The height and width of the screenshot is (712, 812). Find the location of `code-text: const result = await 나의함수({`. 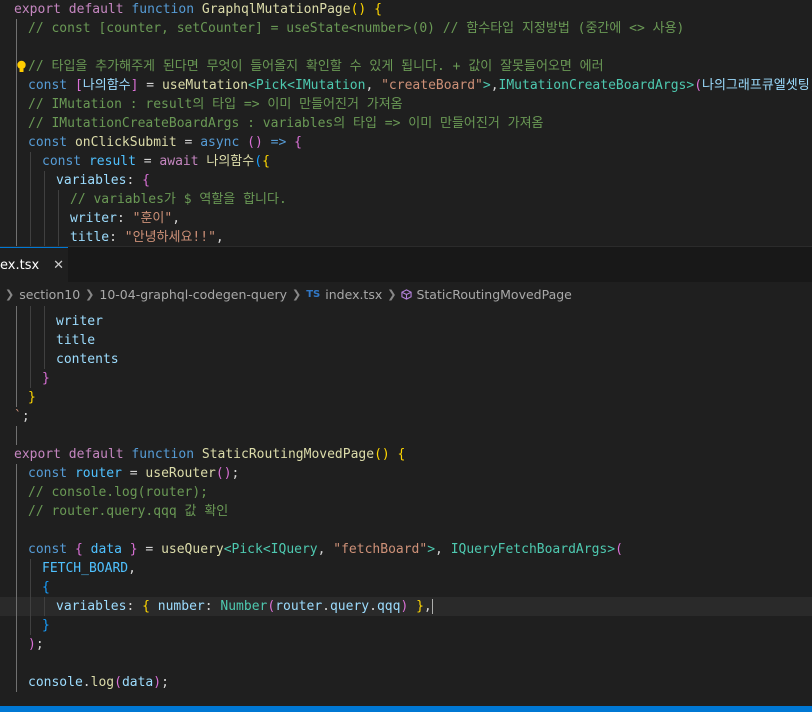

code-text: const result = await 나의함수({ is located at coordinates (156, 161).